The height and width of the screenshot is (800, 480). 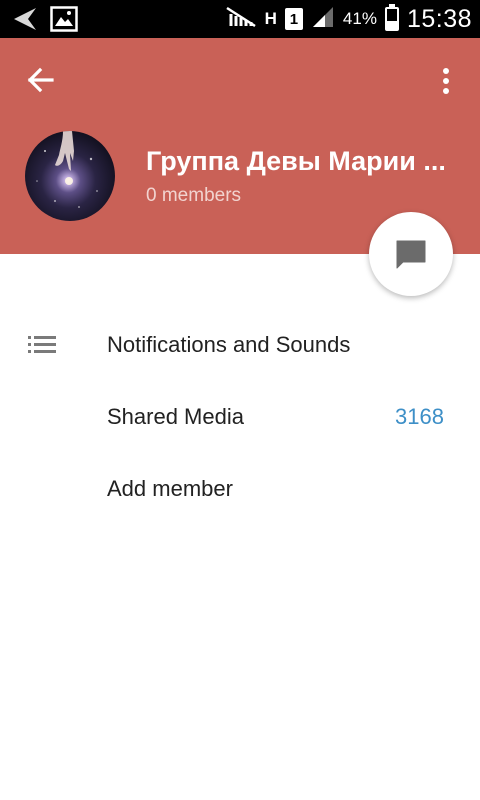 What do you see at coordinates (419, 416) in the screenshot?
I see `shared-media-count: 3168` at bounding box center [419, 416].